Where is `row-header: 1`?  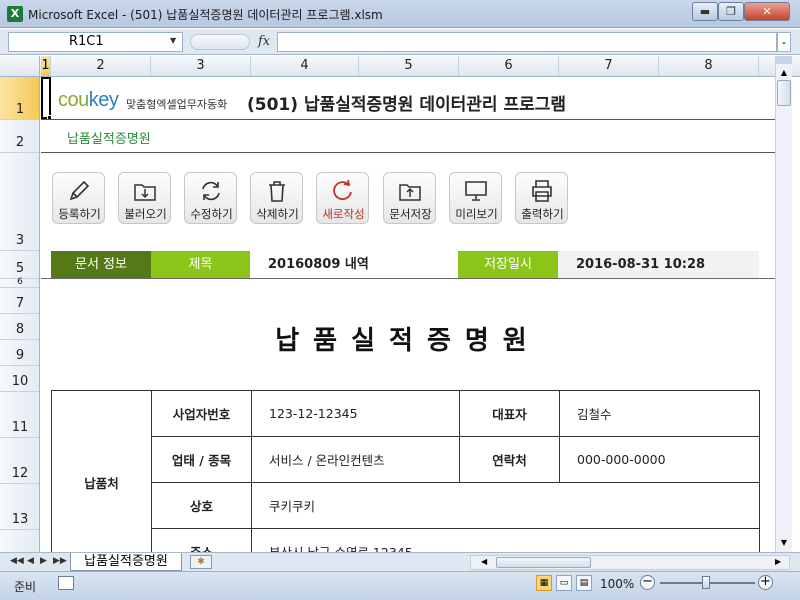
row-header: 1 is located at coordinates (19, 98).